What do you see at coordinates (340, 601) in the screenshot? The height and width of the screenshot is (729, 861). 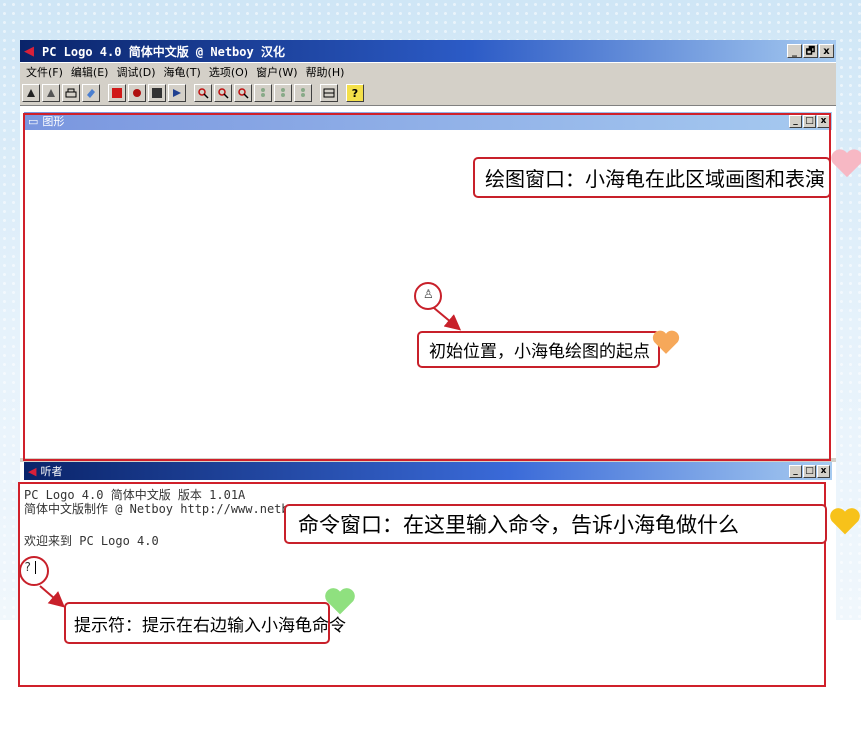 I see `green-heart-icon` at bounding box center [340, 601].